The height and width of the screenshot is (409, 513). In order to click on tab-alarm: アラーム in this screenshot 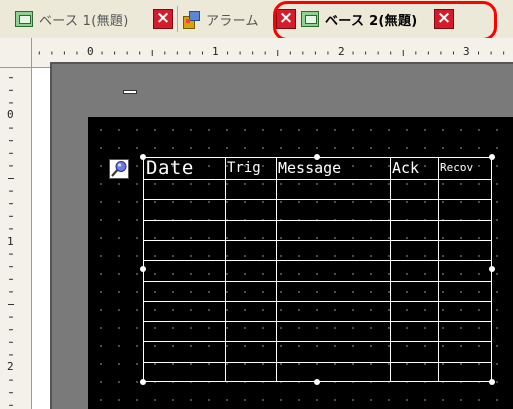, I will do `click(220, 19)`.